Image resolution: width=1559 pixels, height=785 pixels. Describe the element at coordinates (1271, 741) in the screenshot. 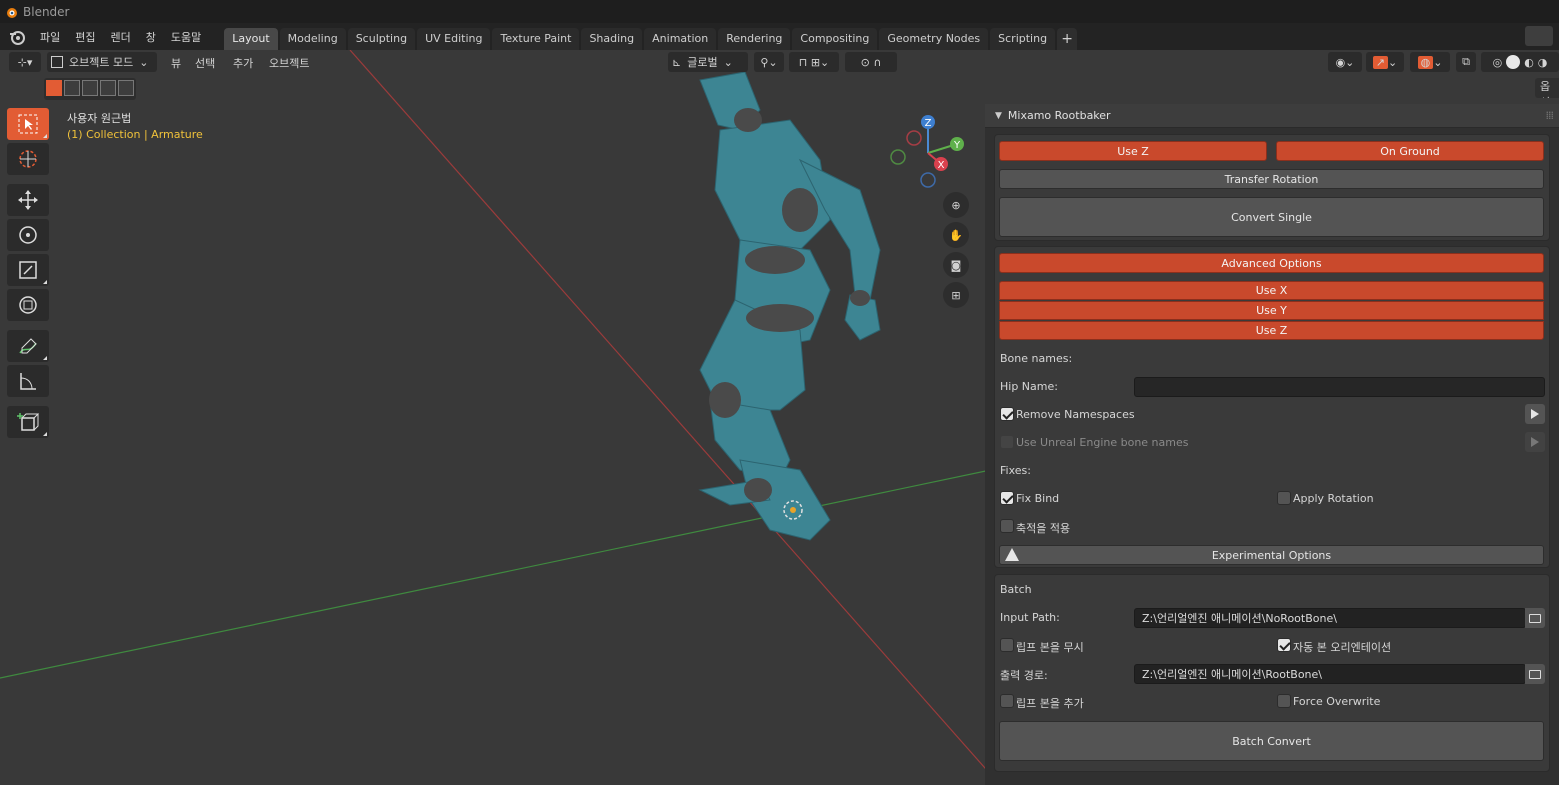

I see `batch-convert-button: Batch Convert` at that location.